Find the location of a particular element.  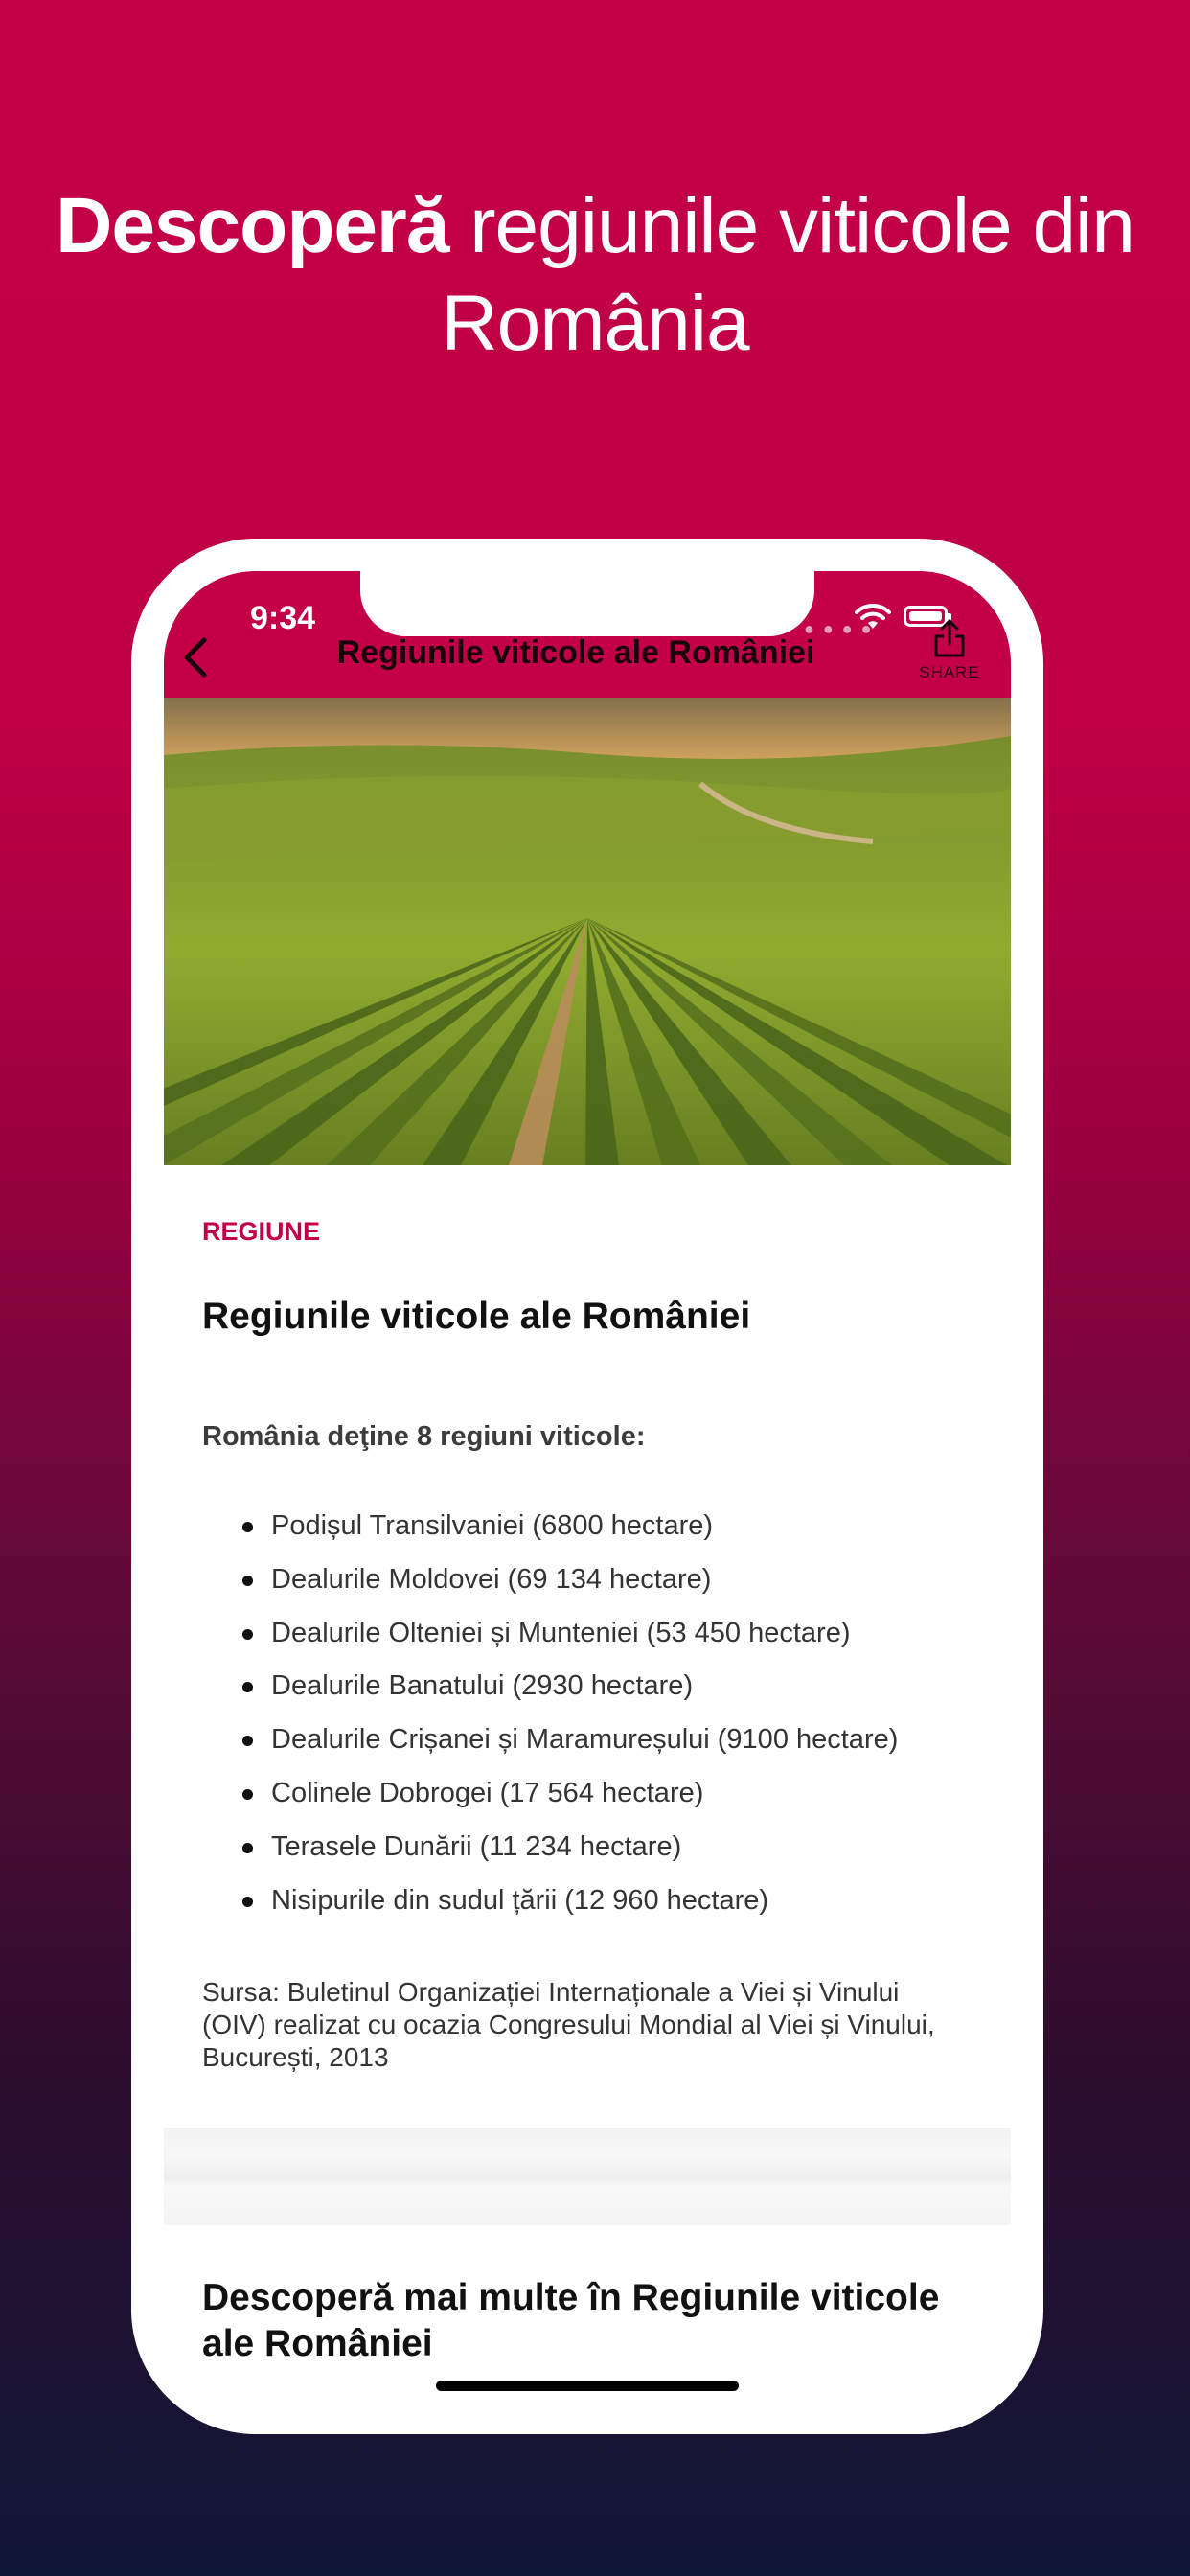

wifi-icon is located at coordinates (873, 616).